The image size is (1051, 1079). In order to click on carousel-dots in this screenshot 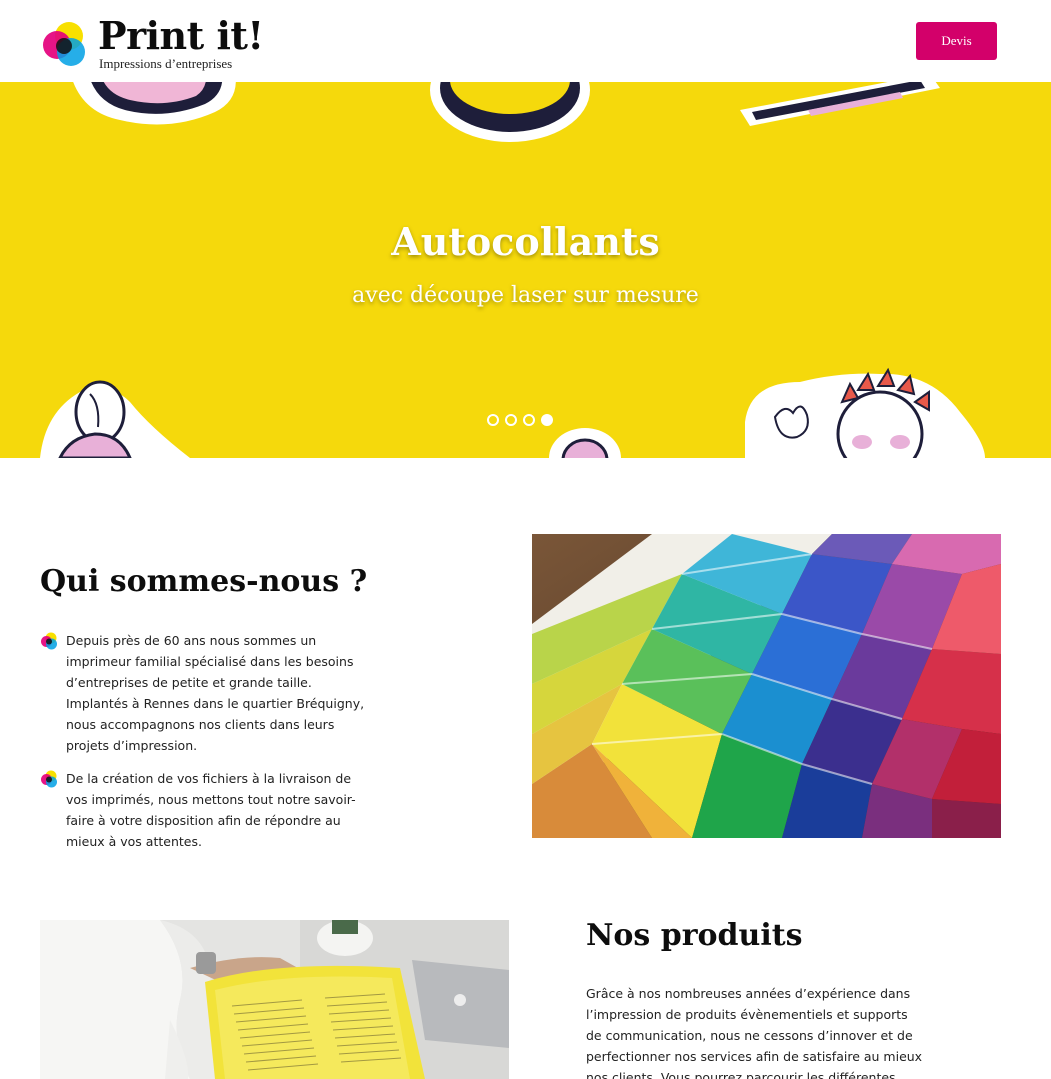, I will do `click(520, 420)`.